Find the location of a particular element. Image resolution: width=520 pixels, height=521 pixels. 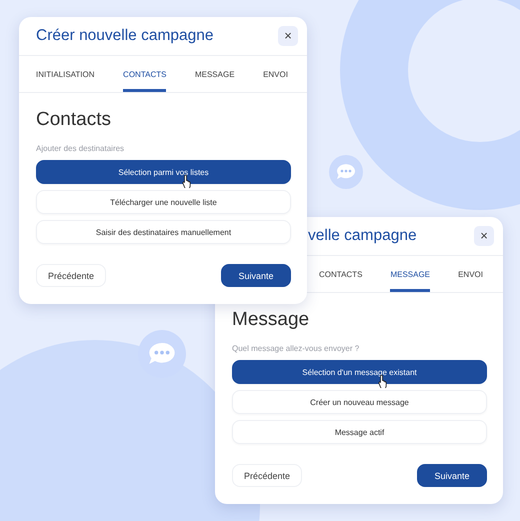

option-button: Sélection parmi vos listes is located at coordinates (163, 172).